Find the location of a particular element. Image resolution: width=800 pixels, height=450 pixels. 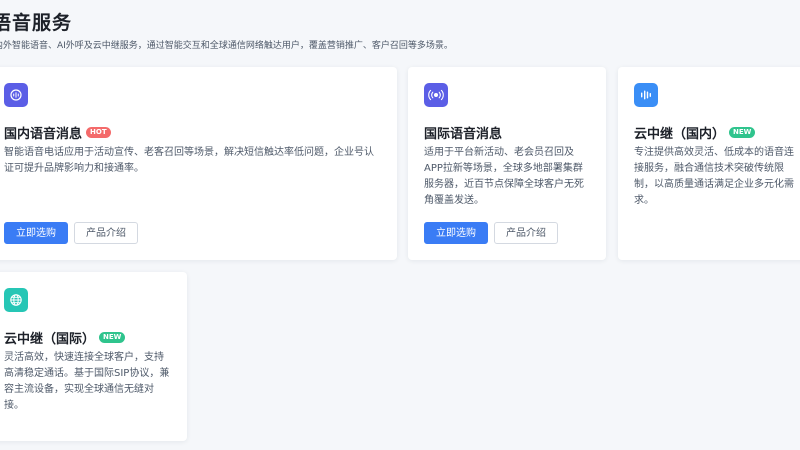

broadcast-icon is located at coordinates (436, 95).